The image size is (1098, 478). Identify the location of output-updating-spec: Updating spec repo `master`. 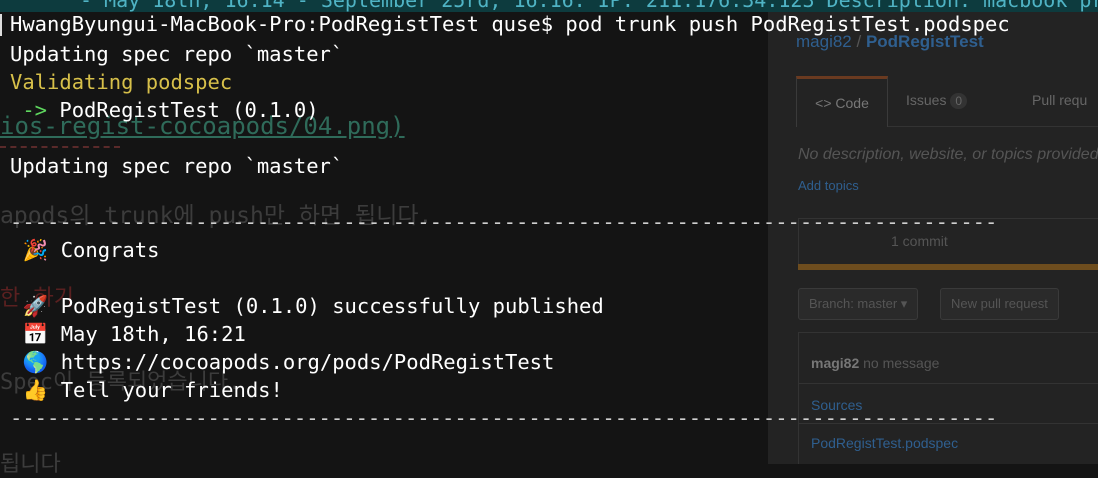
(177, 54).